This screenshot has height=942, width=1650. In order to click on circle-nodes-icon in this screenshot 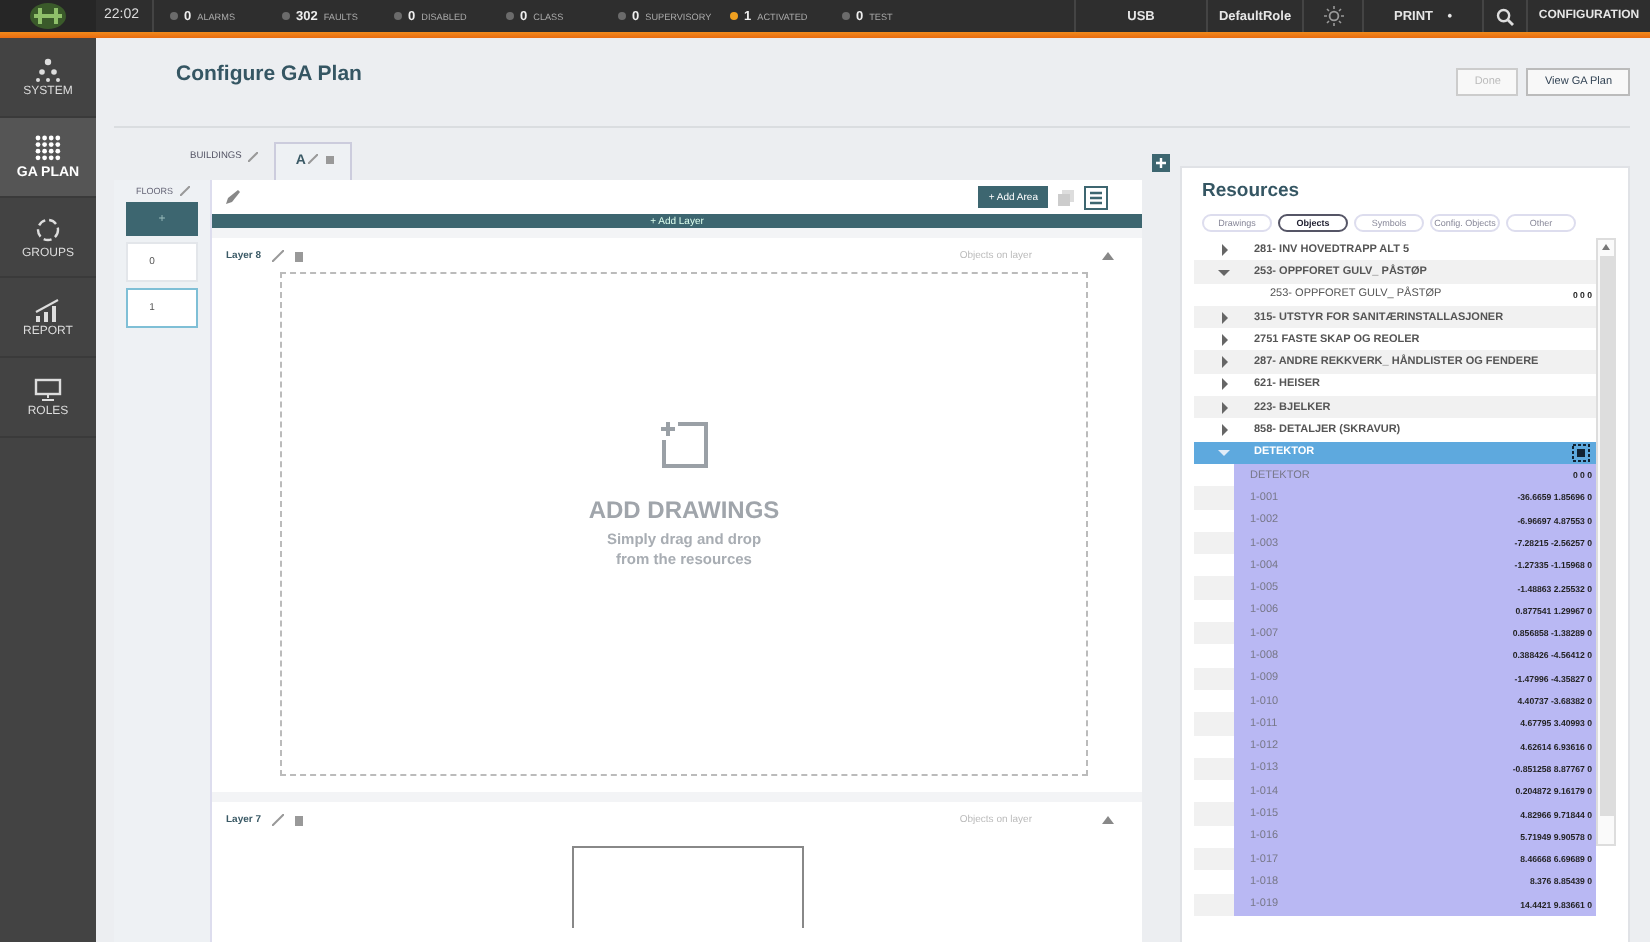, I will do `click(48, 229)`.